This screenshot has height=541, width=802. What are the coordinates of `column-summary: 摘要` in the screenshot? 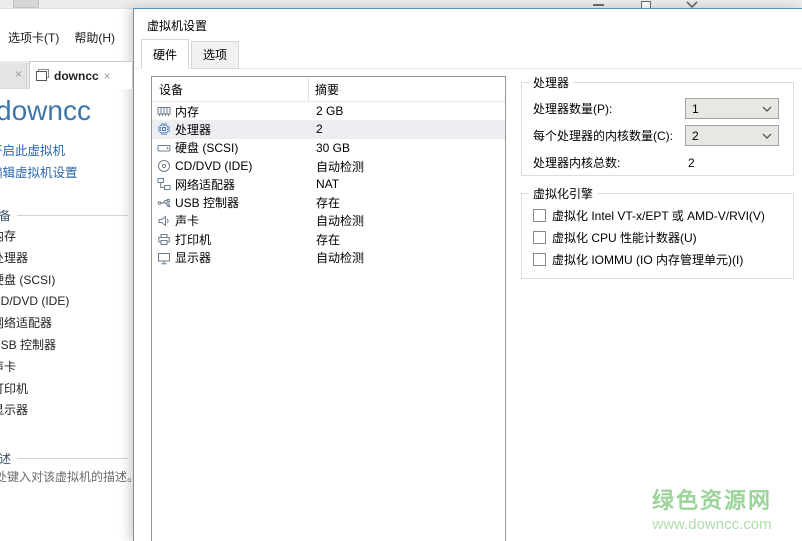 It's located at (327, 89).